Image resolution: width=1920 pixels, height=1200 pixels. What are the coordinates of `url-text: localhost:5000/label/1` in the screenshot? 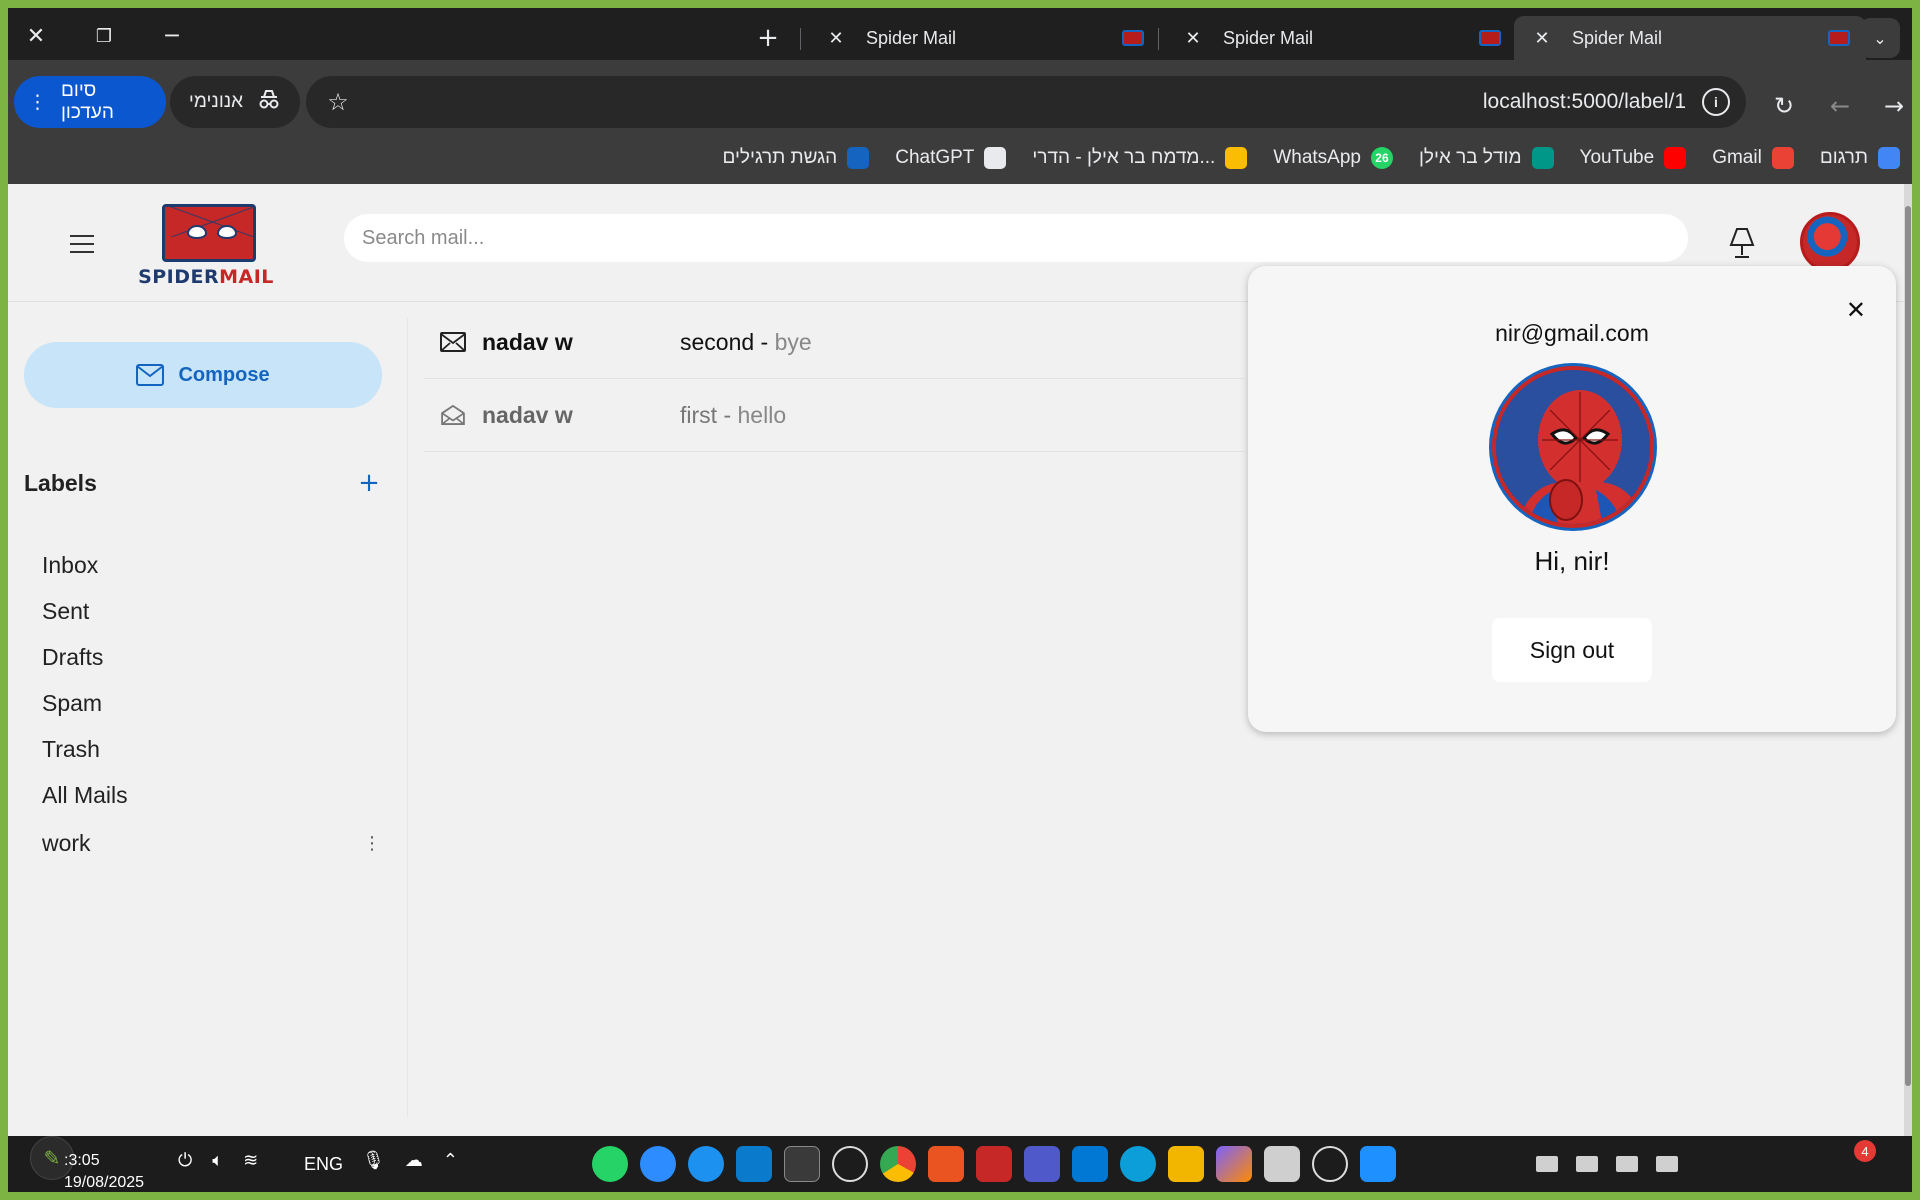 It's located at (1584, 102).